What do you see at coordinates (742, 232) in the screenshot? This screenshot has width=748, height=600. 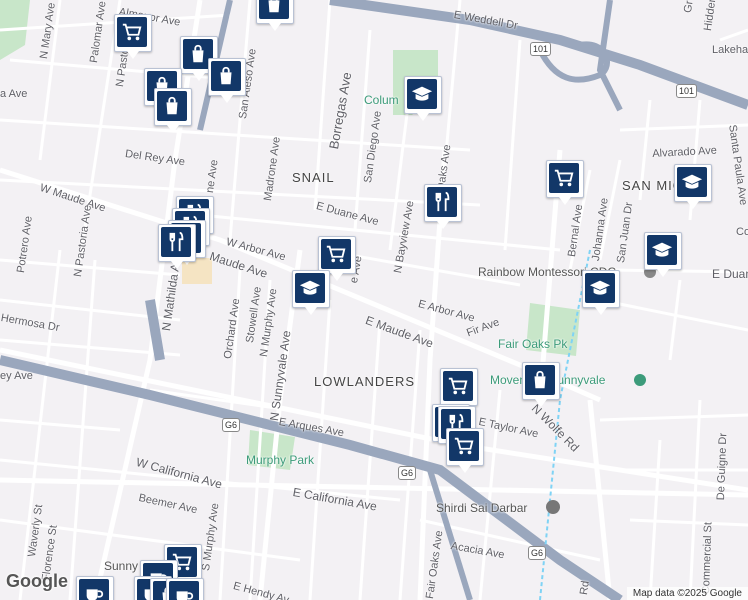 I see `street-label: Co` at bounding box center [742, 232].